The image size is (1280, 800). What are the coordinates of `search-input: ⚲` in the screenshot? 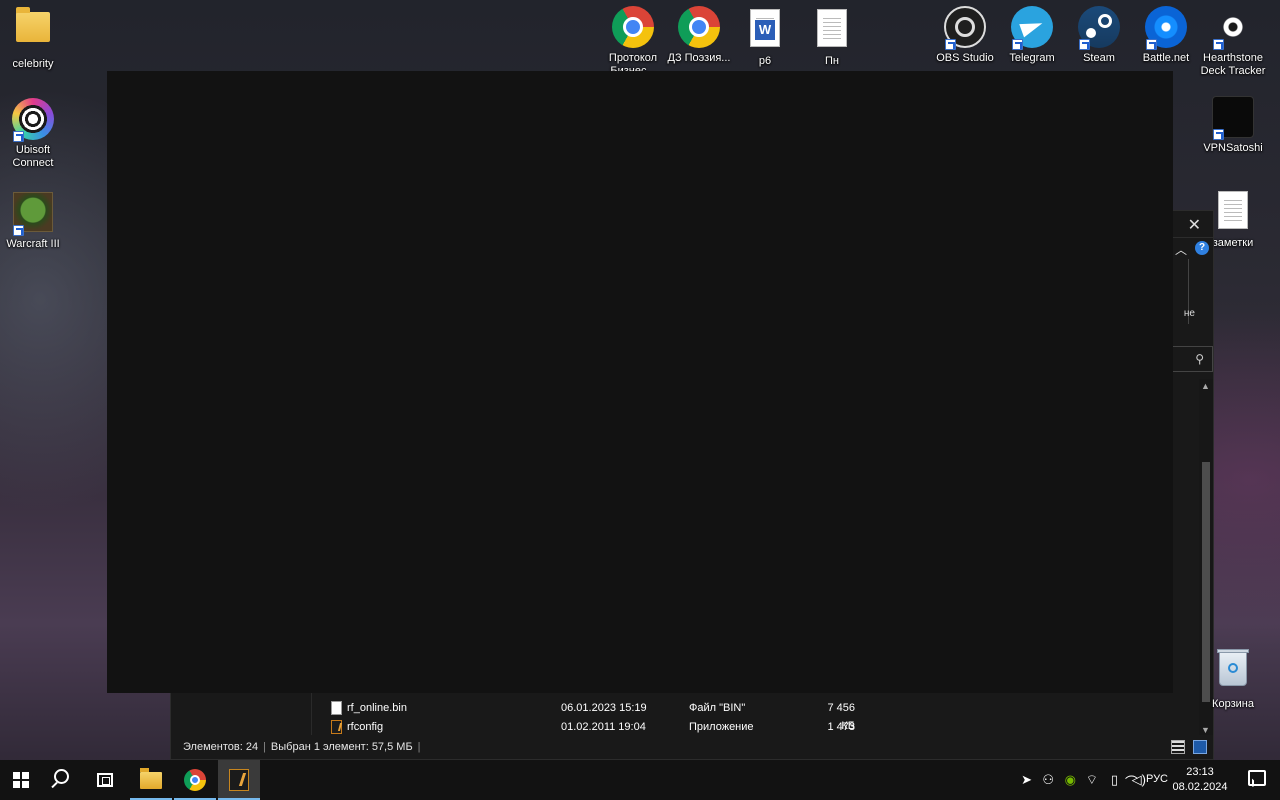 It's located at (1192, 359).